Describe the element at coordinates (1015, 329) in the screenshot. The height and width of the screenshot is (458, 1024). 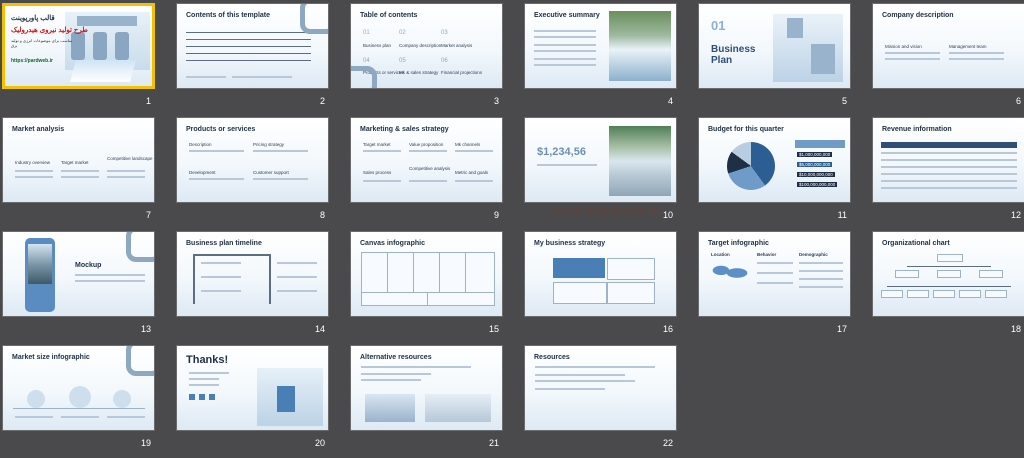
I see `slide-number: 18` at that location.